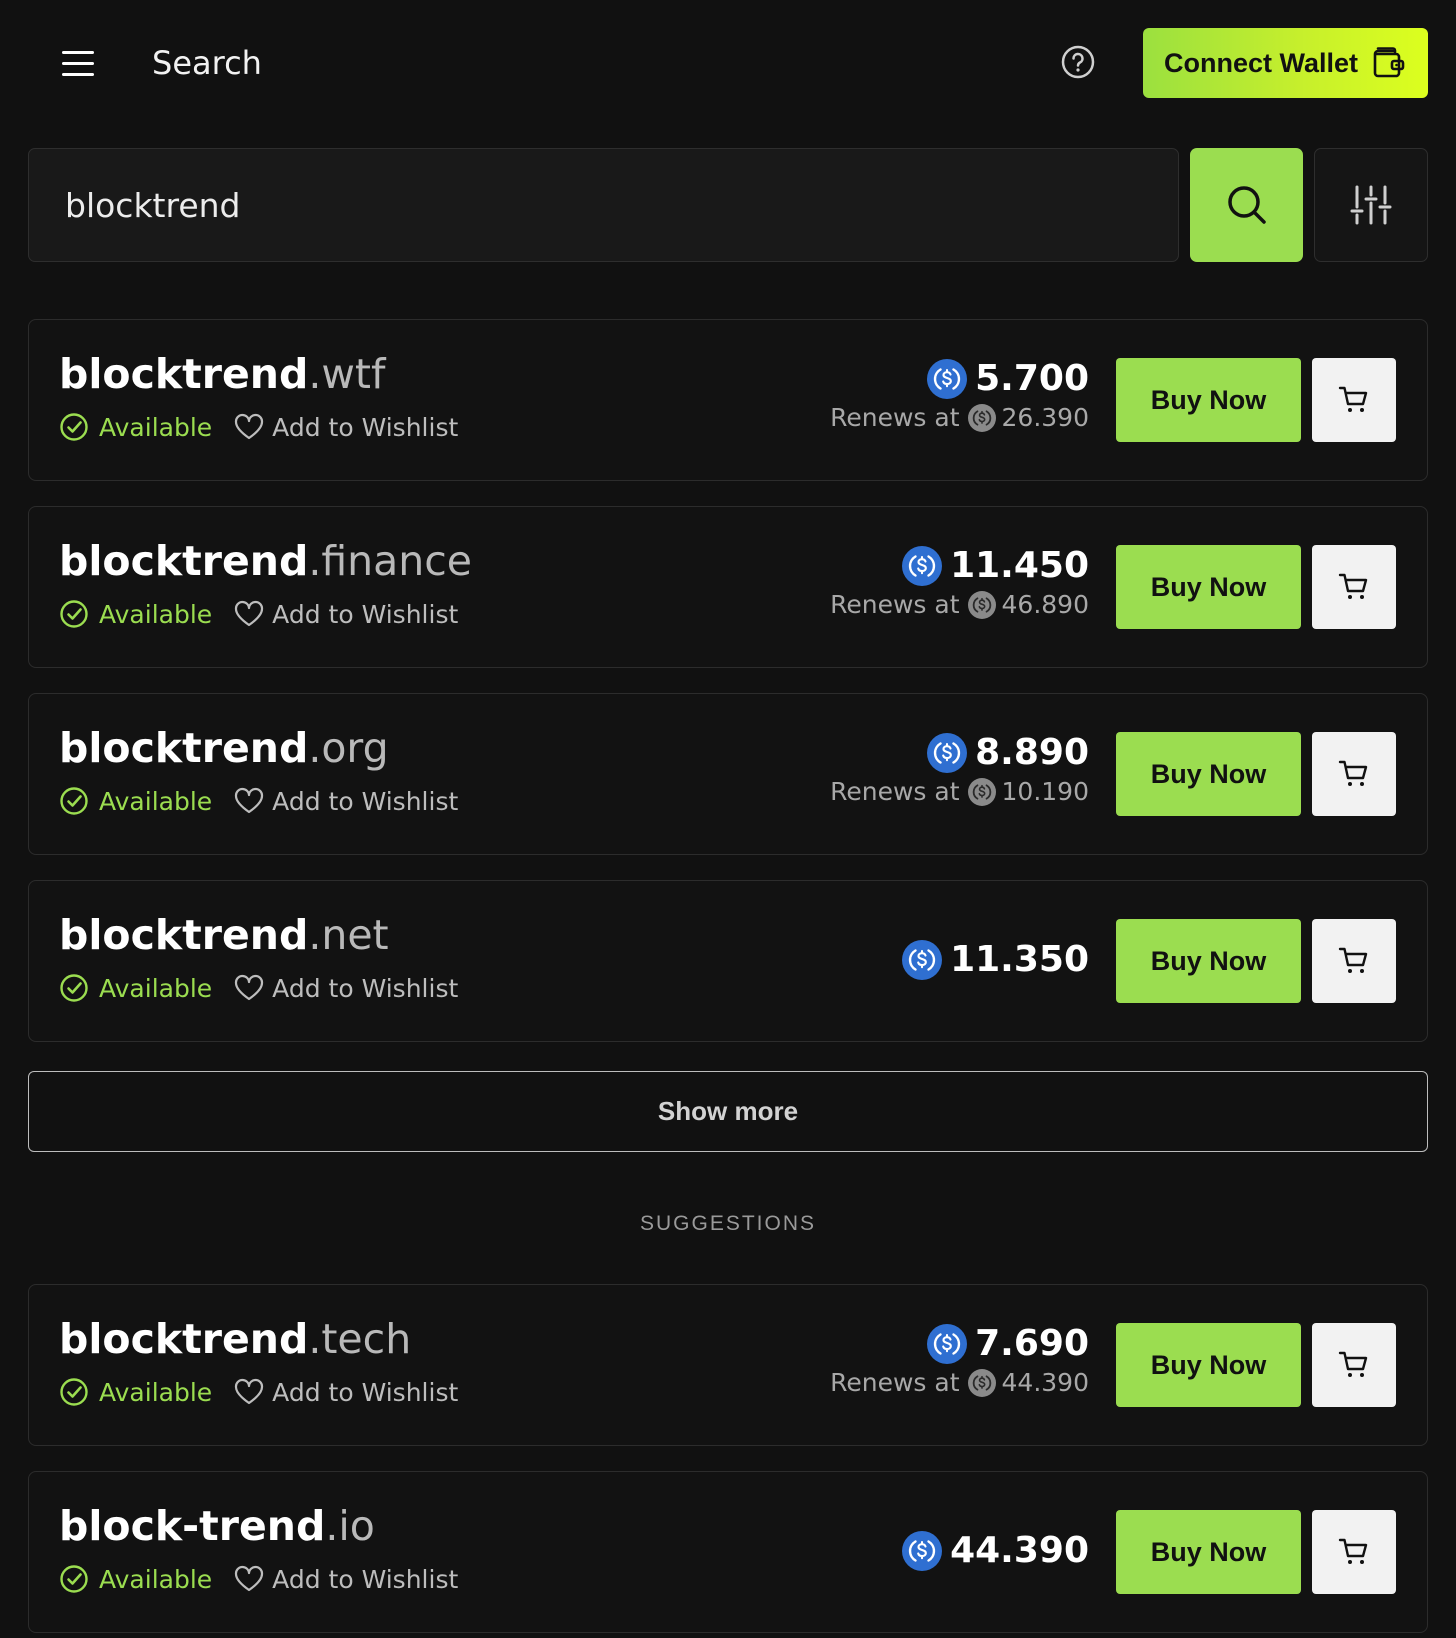 Image resolution: width=1456 pixels, height=1638 pixels. What do you see at coordinates (1045, 1382) in the screenshot?
I see `renew-price: 44.390` at bounding box center [1045, 1382].